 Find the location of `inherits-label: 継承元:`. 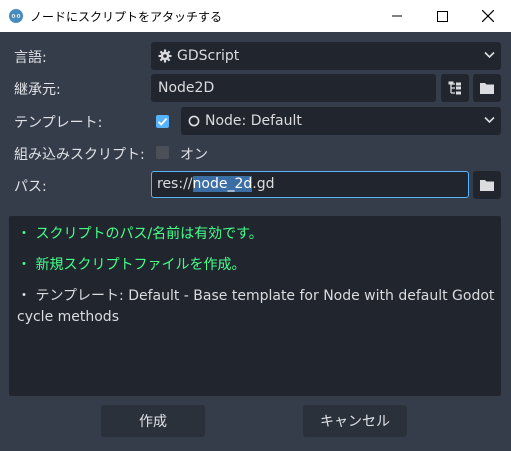

inherits-label: 継承元: is located at coordinates (37, 90).